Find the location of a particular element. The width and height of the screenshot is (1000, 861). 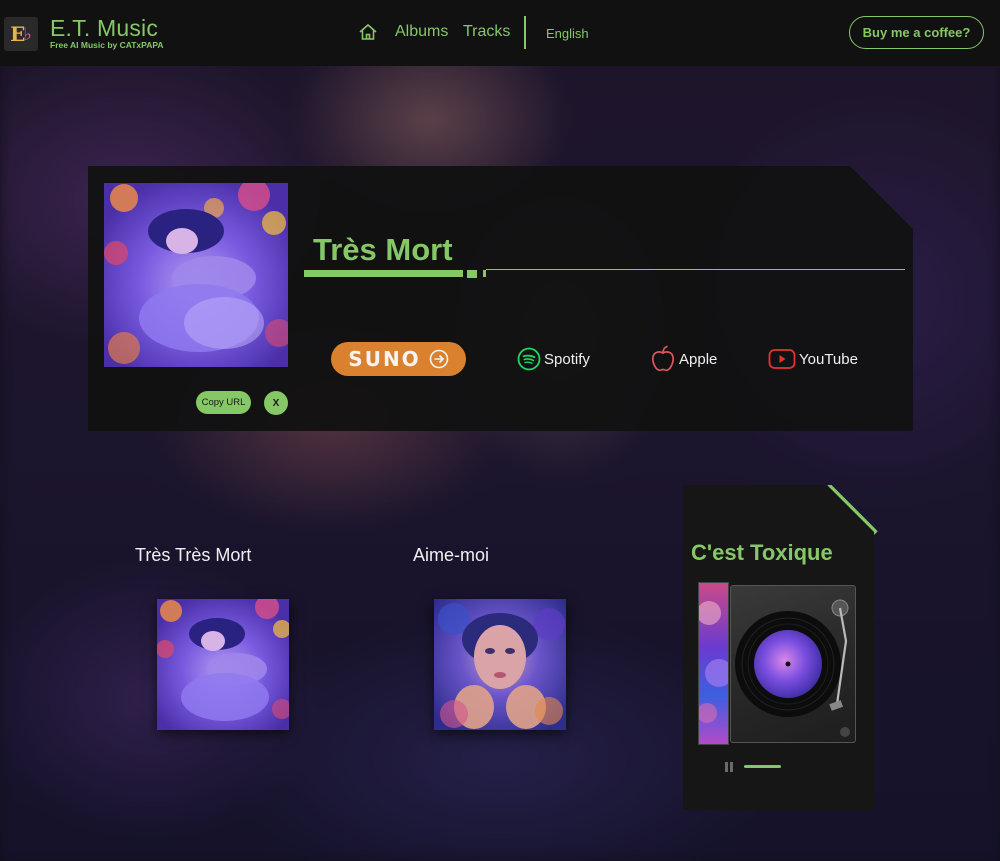

suno-label: SUNO is located at coordinates (384, 359).